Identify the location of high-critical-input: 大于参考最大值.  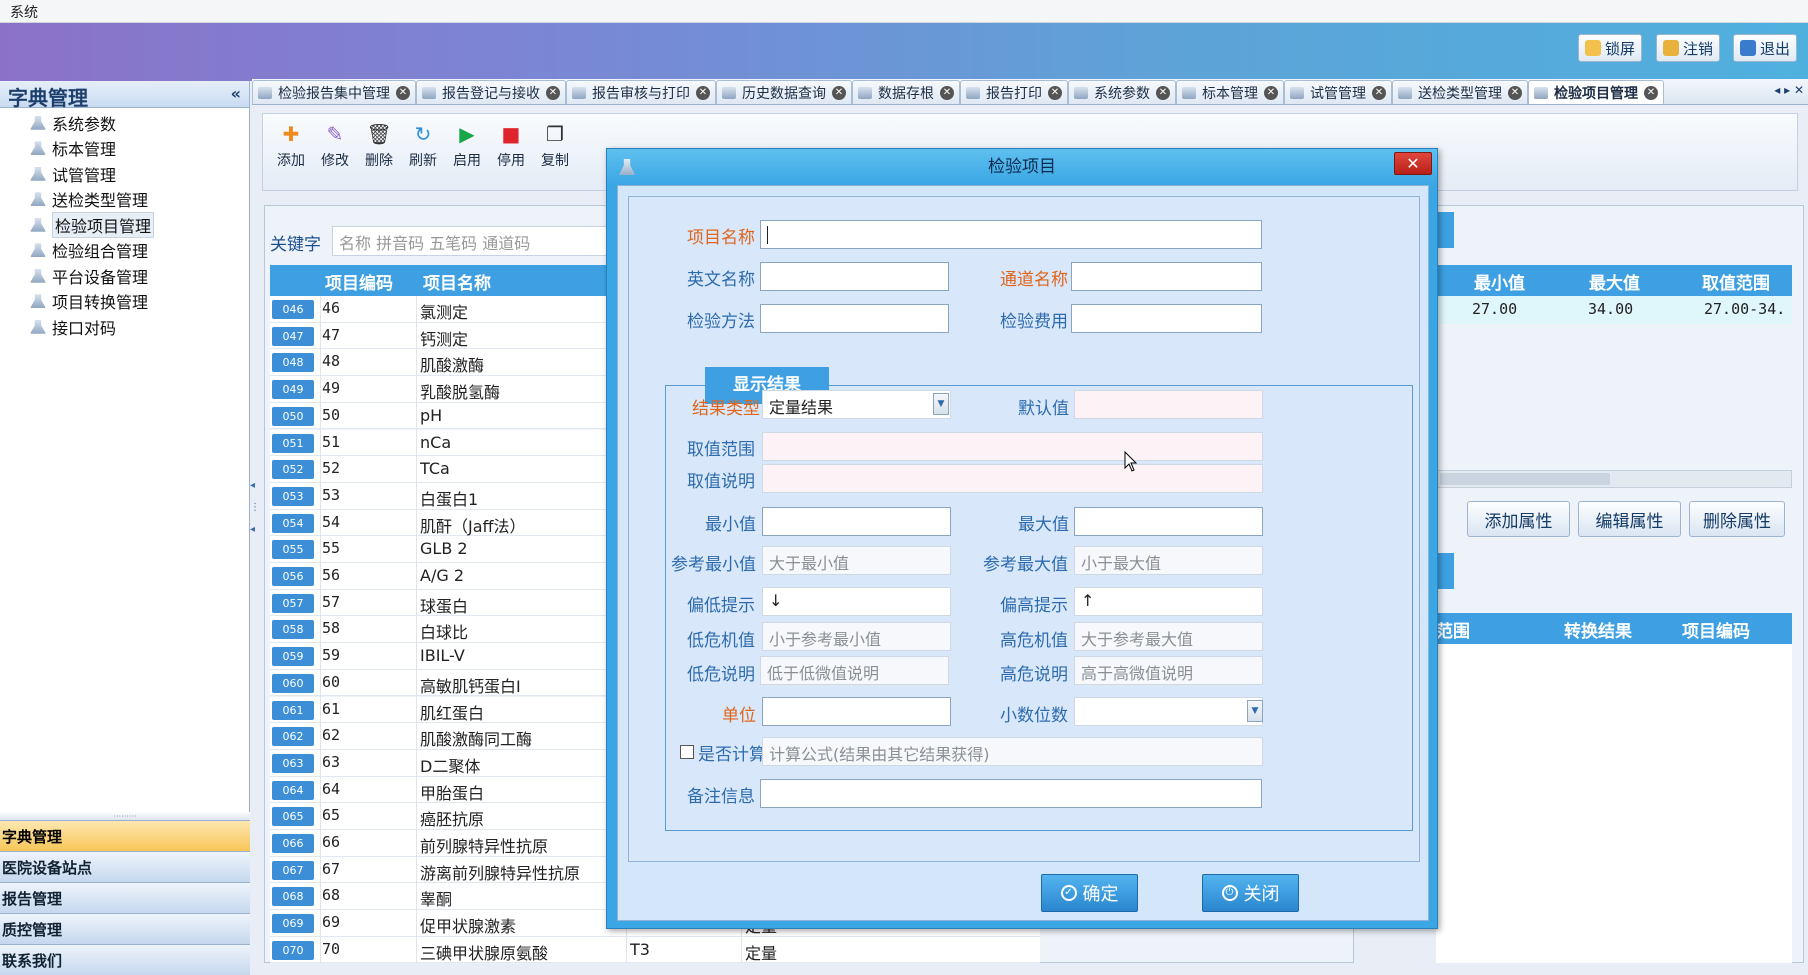
(1168, 636).